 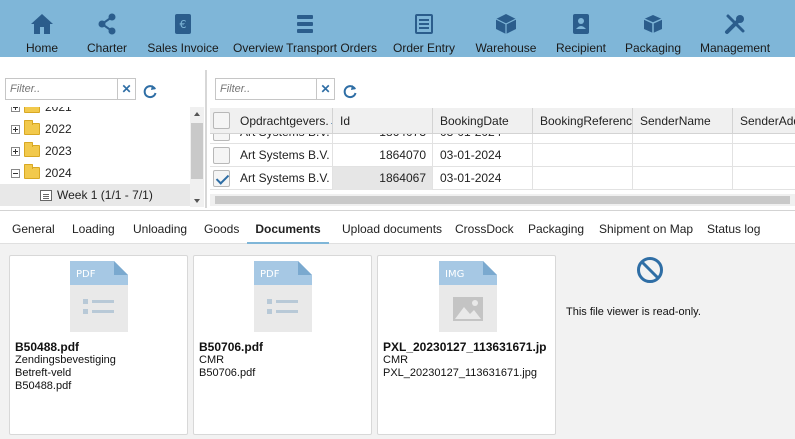 I want to click on collapse-icon, so click(x=15, y=173).